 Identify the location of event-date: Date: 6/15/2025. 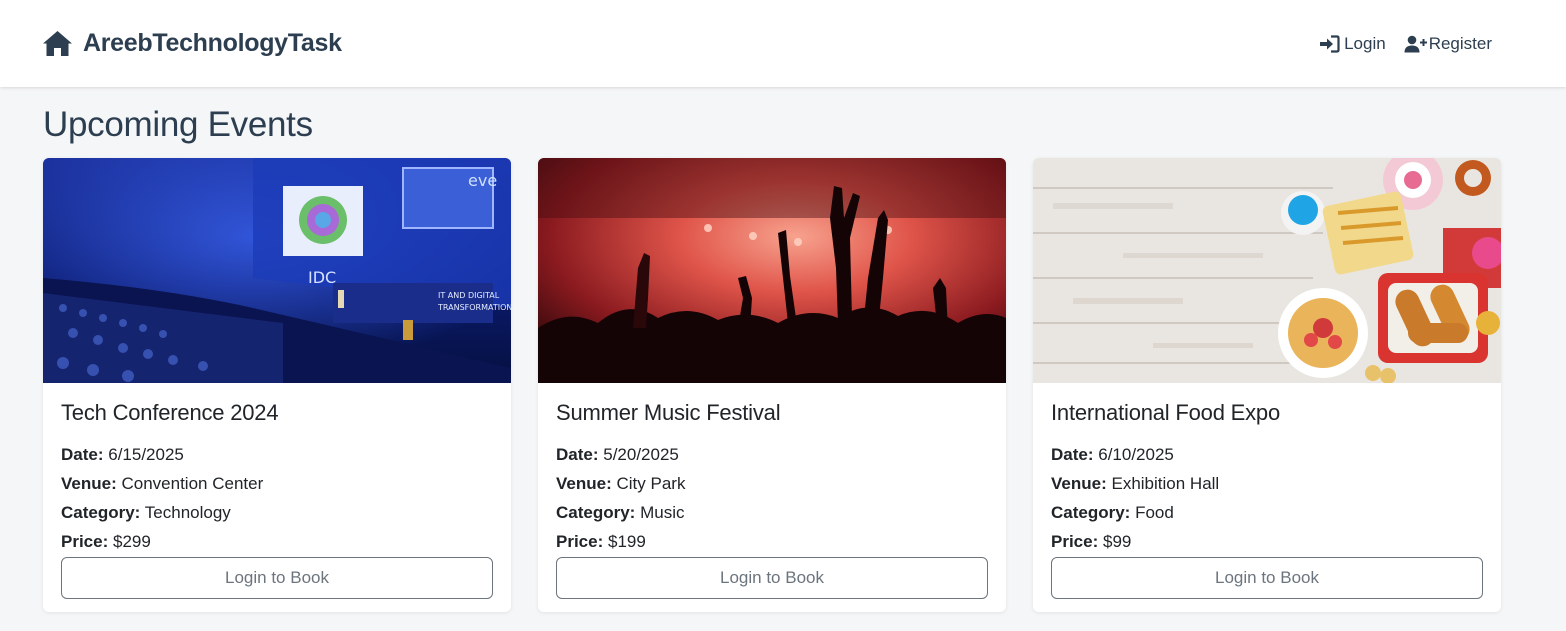
(277, 454).